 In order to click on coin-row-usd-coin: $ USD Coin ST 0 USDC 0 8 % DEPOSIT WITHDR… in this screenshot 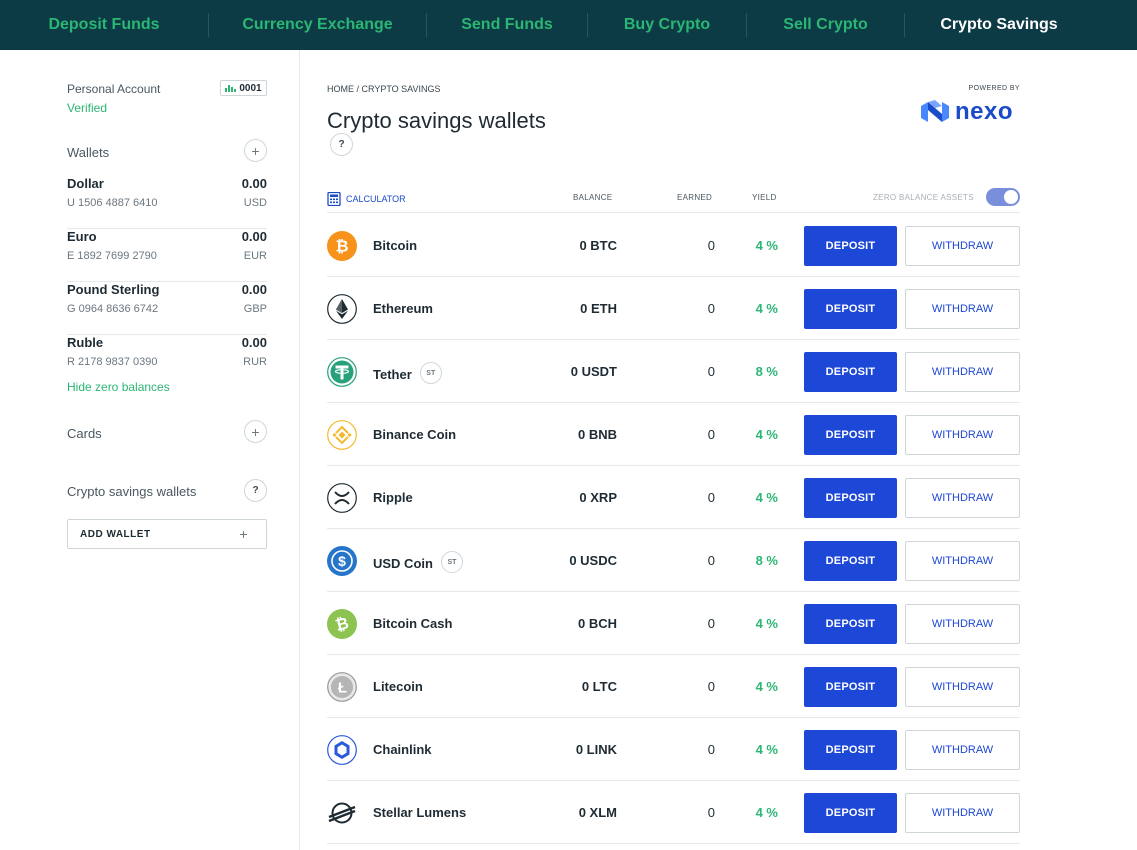, I will do `click(673, 560)`.